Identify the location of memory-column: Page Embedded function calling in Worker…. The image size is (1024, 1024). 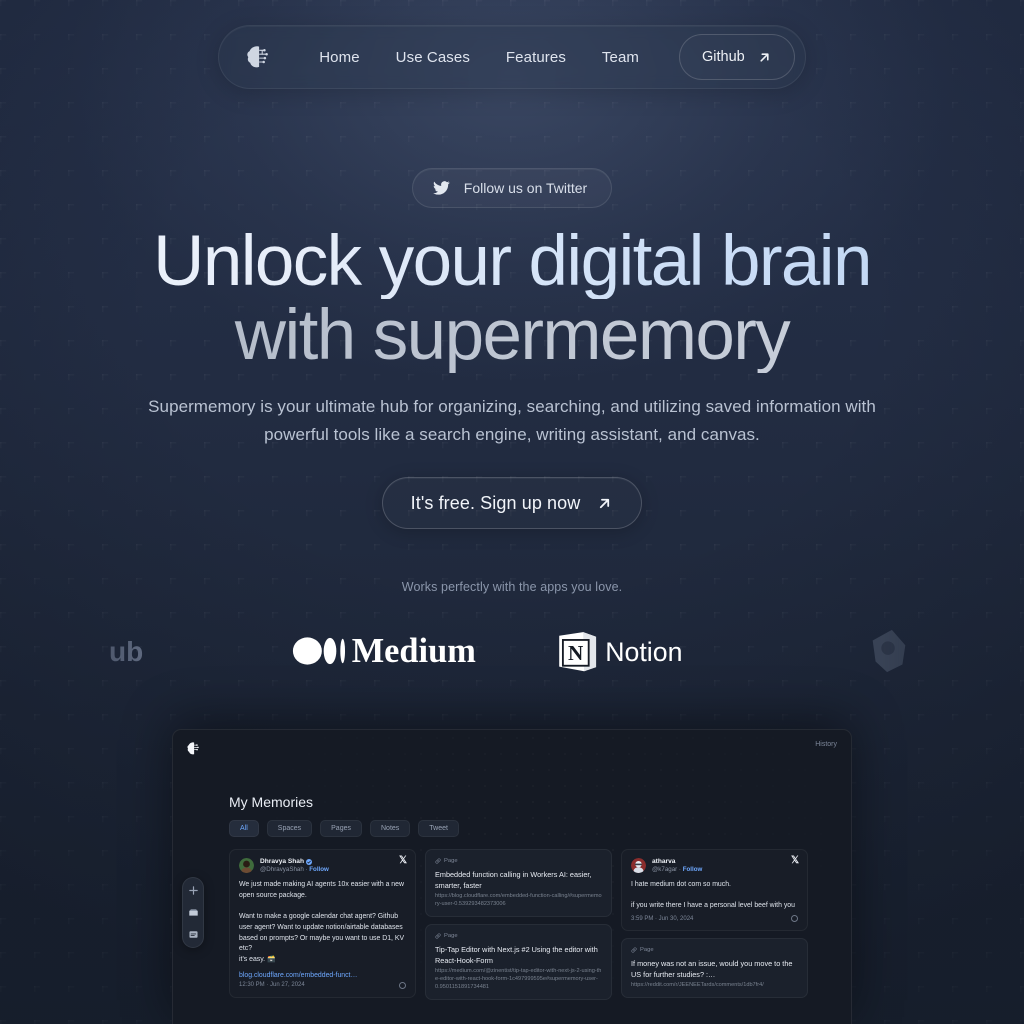
(518, 925).